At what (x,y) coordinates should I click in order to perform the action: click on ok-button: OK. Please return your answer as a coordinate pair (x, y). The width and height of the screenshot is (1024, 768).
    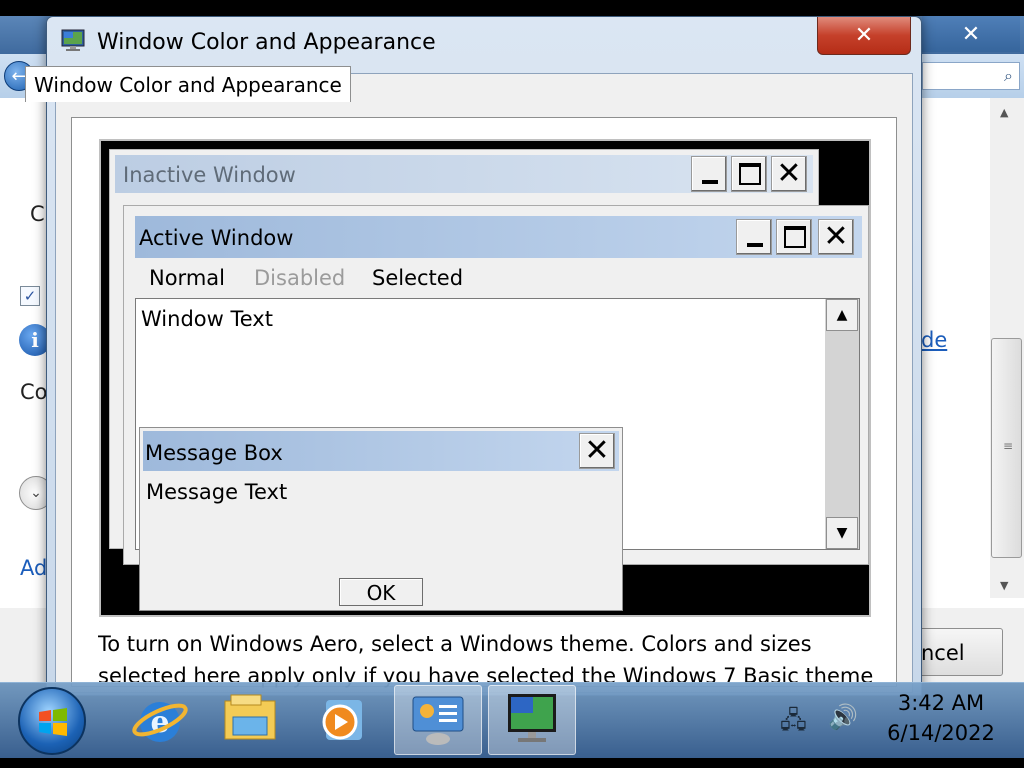
    Looking at the image, I should click on (381, 592).